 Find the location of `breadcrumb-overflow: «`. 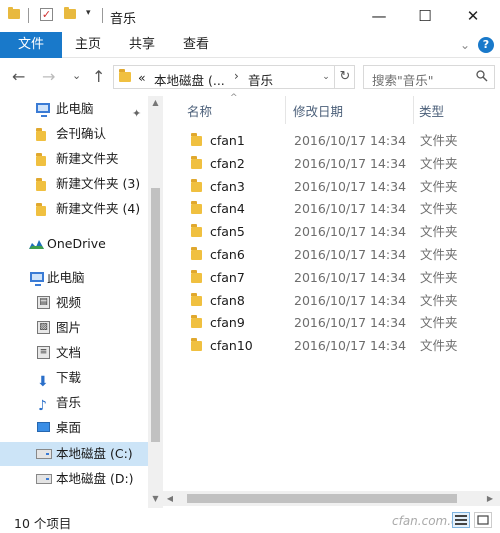

breadcrumb-overflow: « is located at coordinates (142, 77).